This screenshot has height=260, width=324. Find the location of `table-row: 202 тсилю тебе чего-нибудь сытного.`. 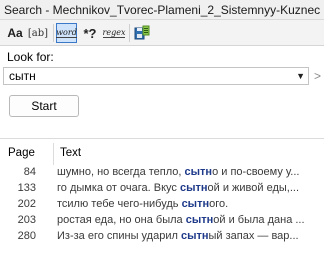

table-row: 202 тсилю тебе чего-нибудь сытного. is located at coordinates (162, 204).